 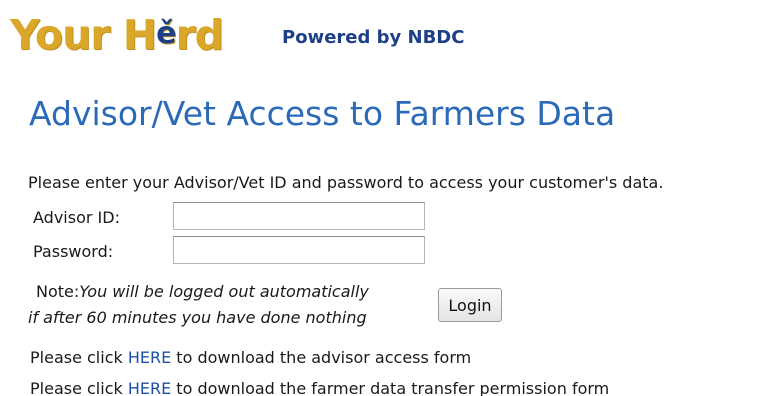 I want to click on password-label: Password:, so click(x=73, y=251).